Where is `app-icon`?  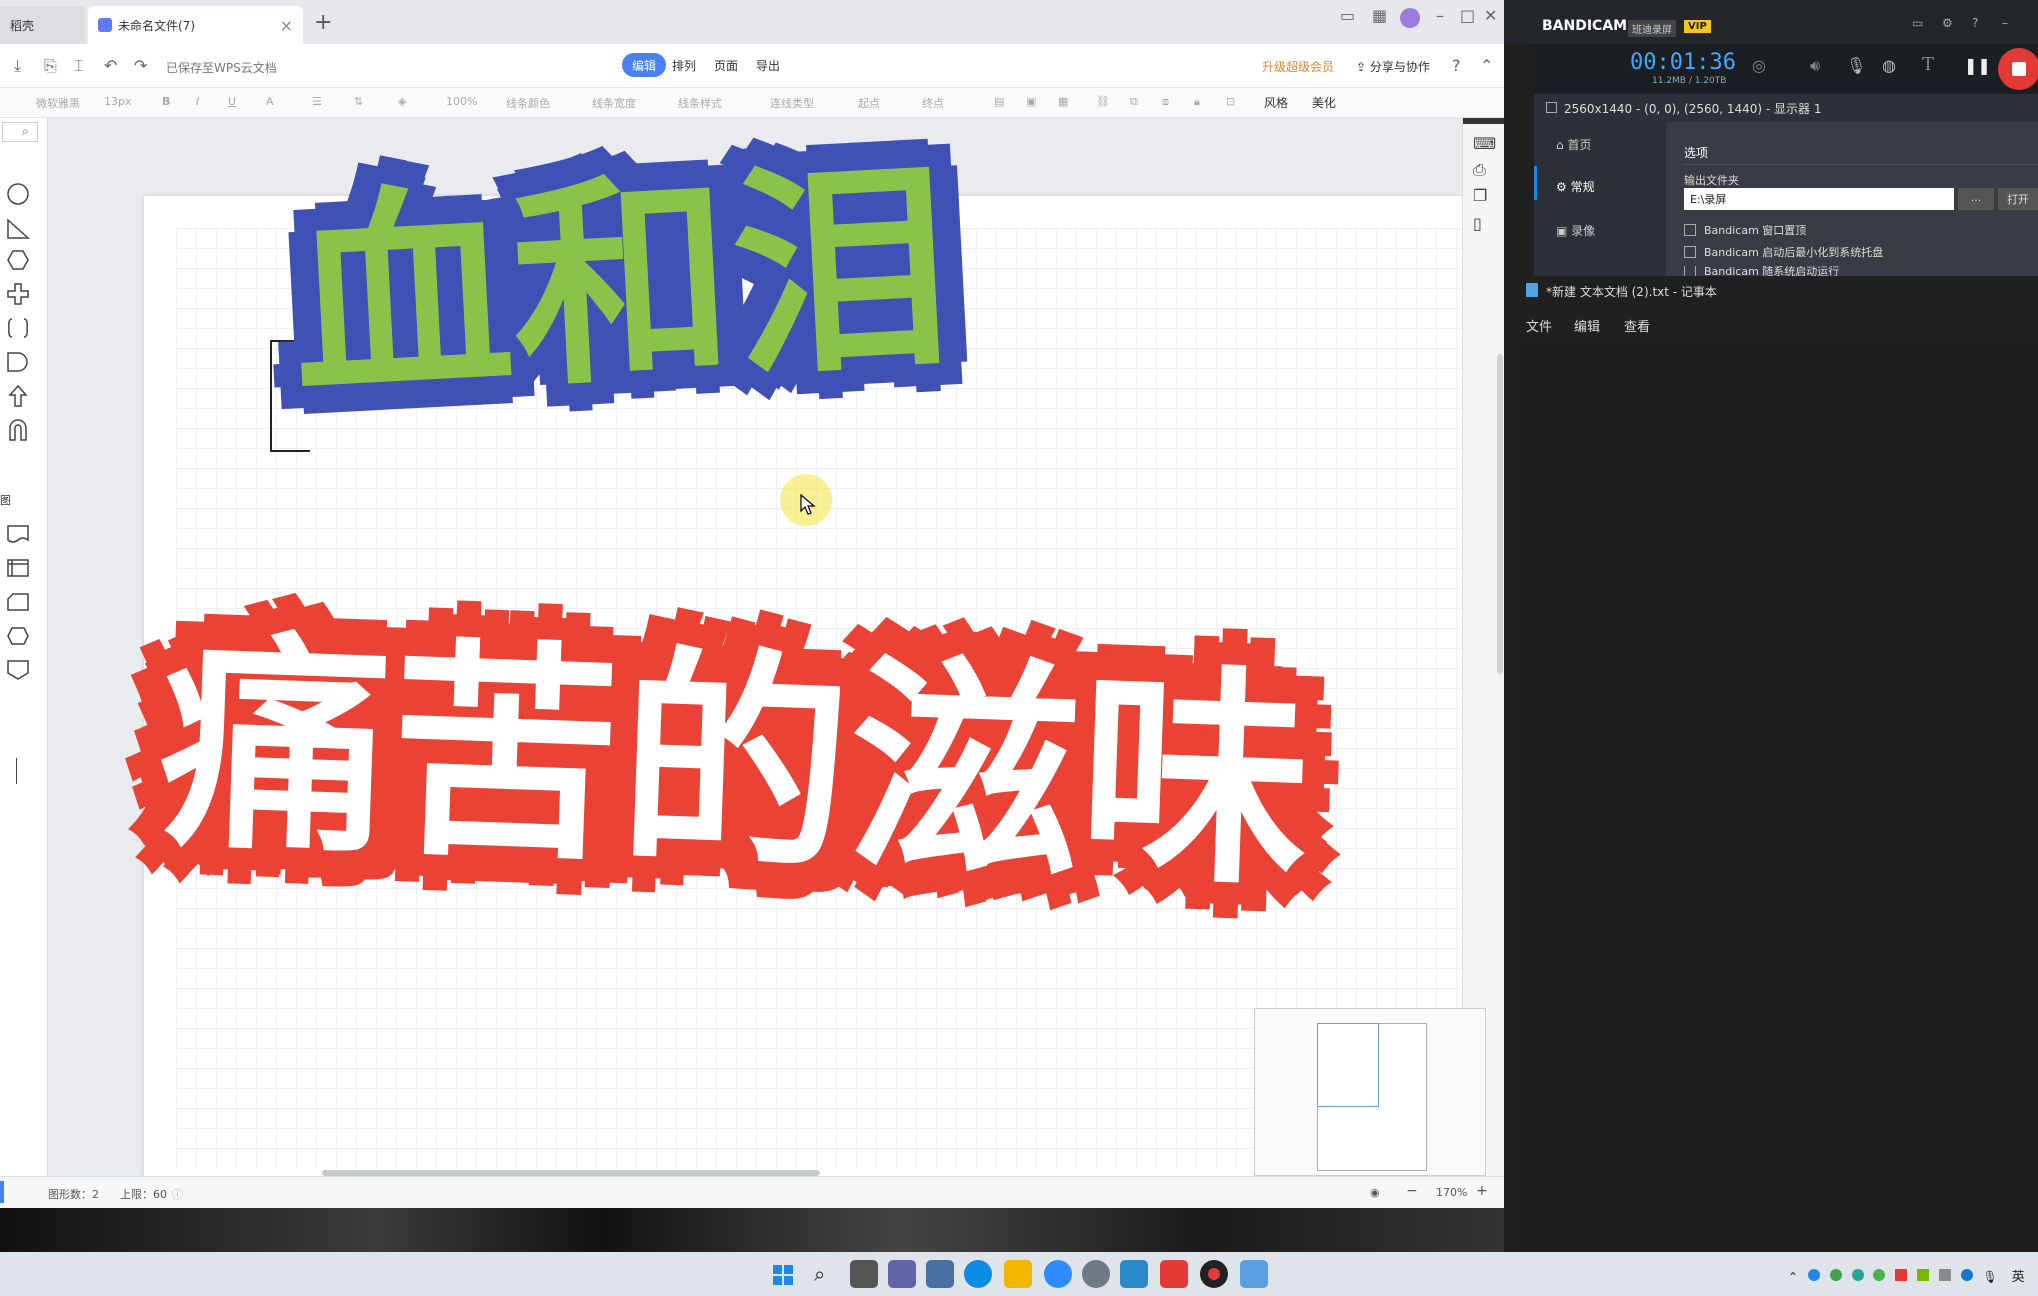 app-icon is located at coordinates (1058, 1274).